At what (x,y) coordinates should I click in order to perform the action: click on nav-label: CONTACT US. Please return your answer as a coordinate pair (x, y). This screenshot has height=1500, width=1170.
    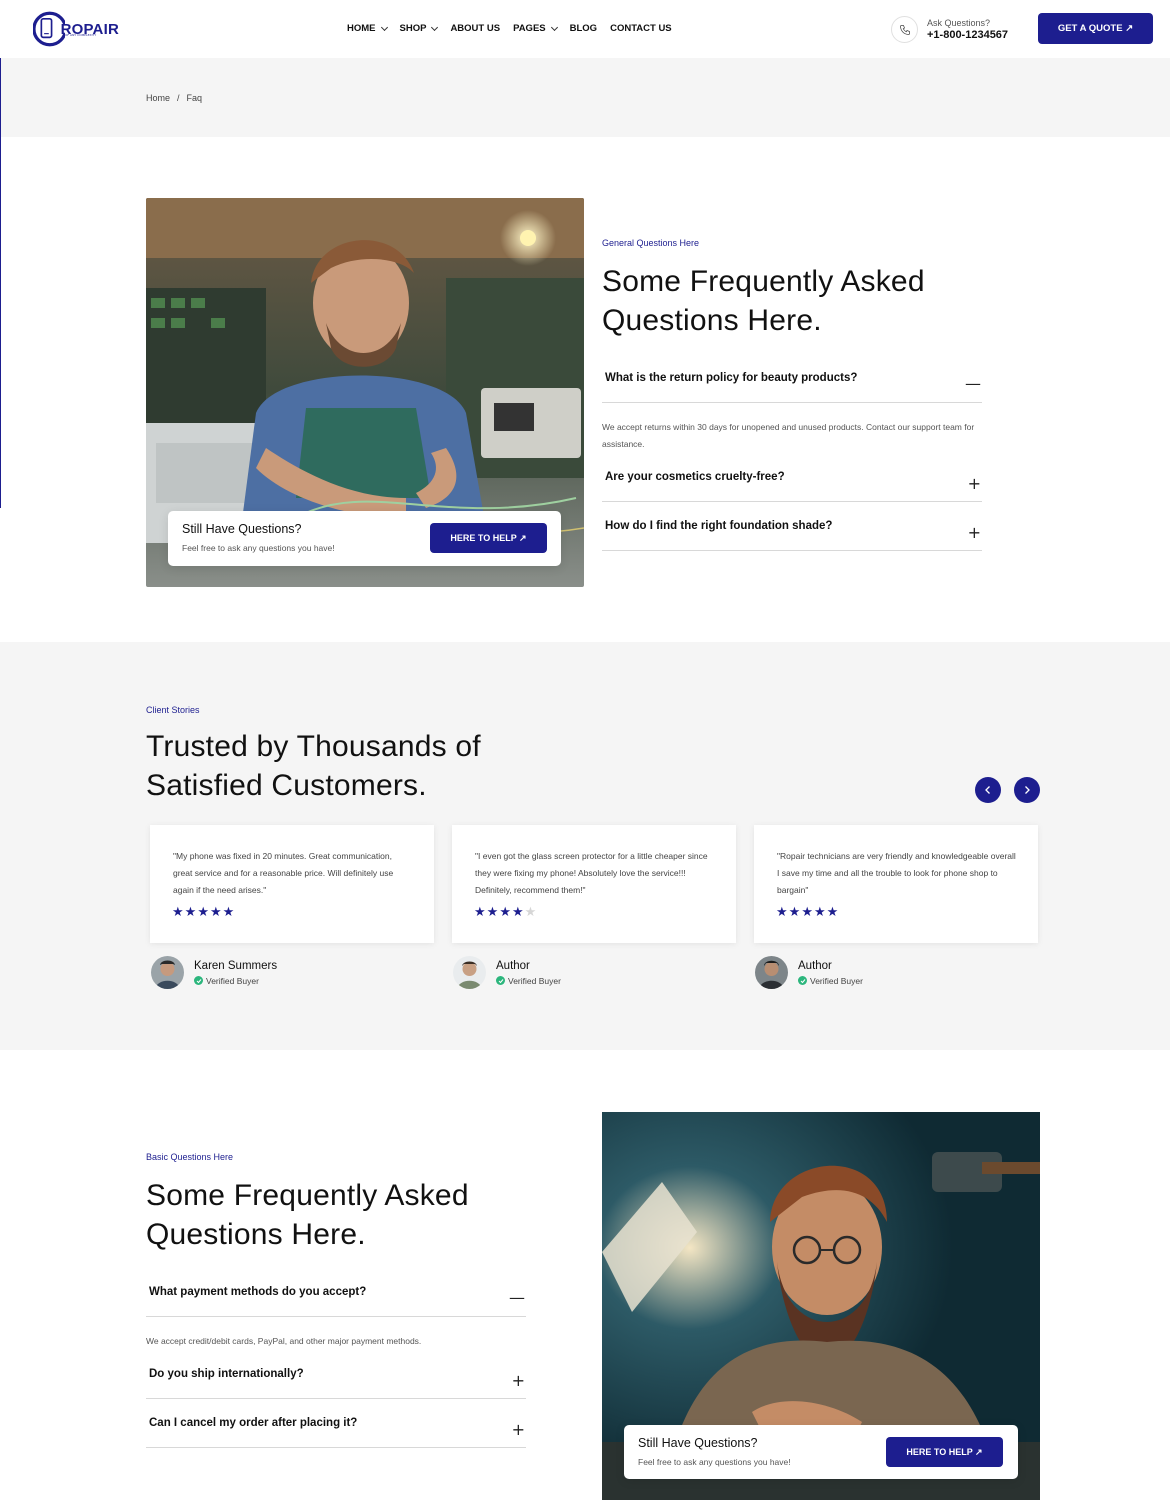
    Looking at the image, I should click on (641, 28).